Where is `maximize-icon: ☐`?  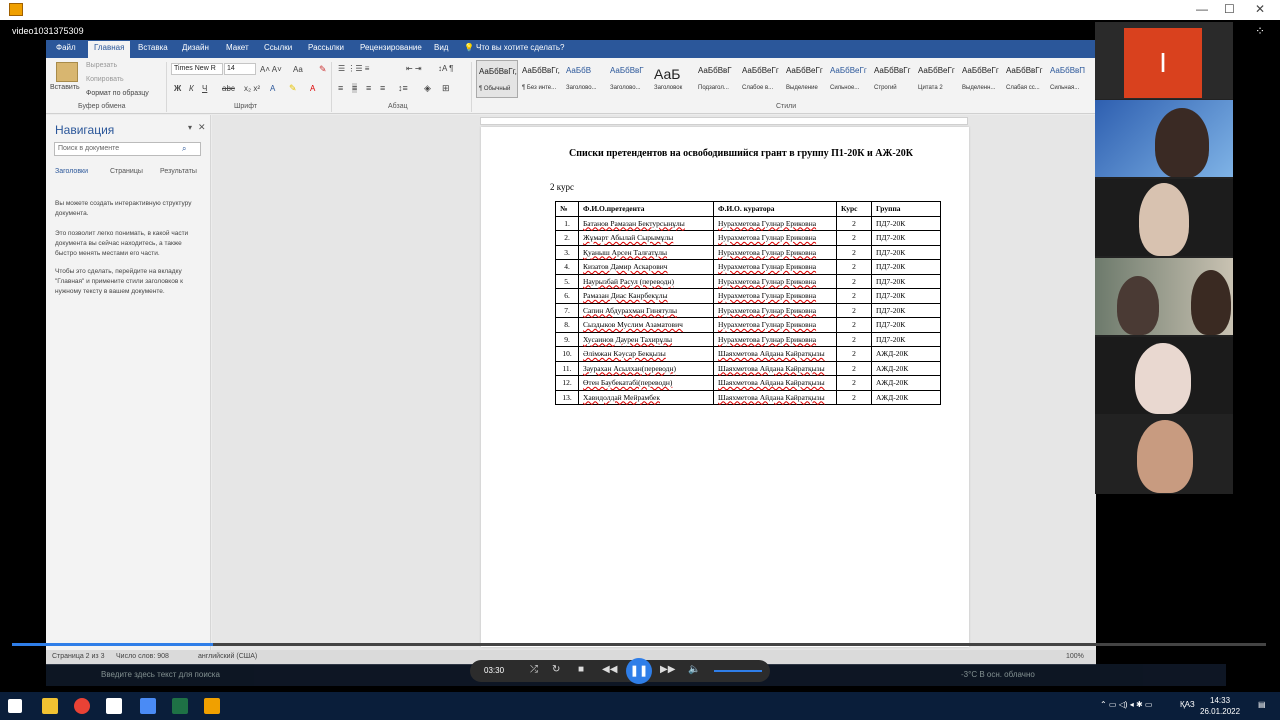
maximize-icon: ☐ is located at coordinates (1229, 9).